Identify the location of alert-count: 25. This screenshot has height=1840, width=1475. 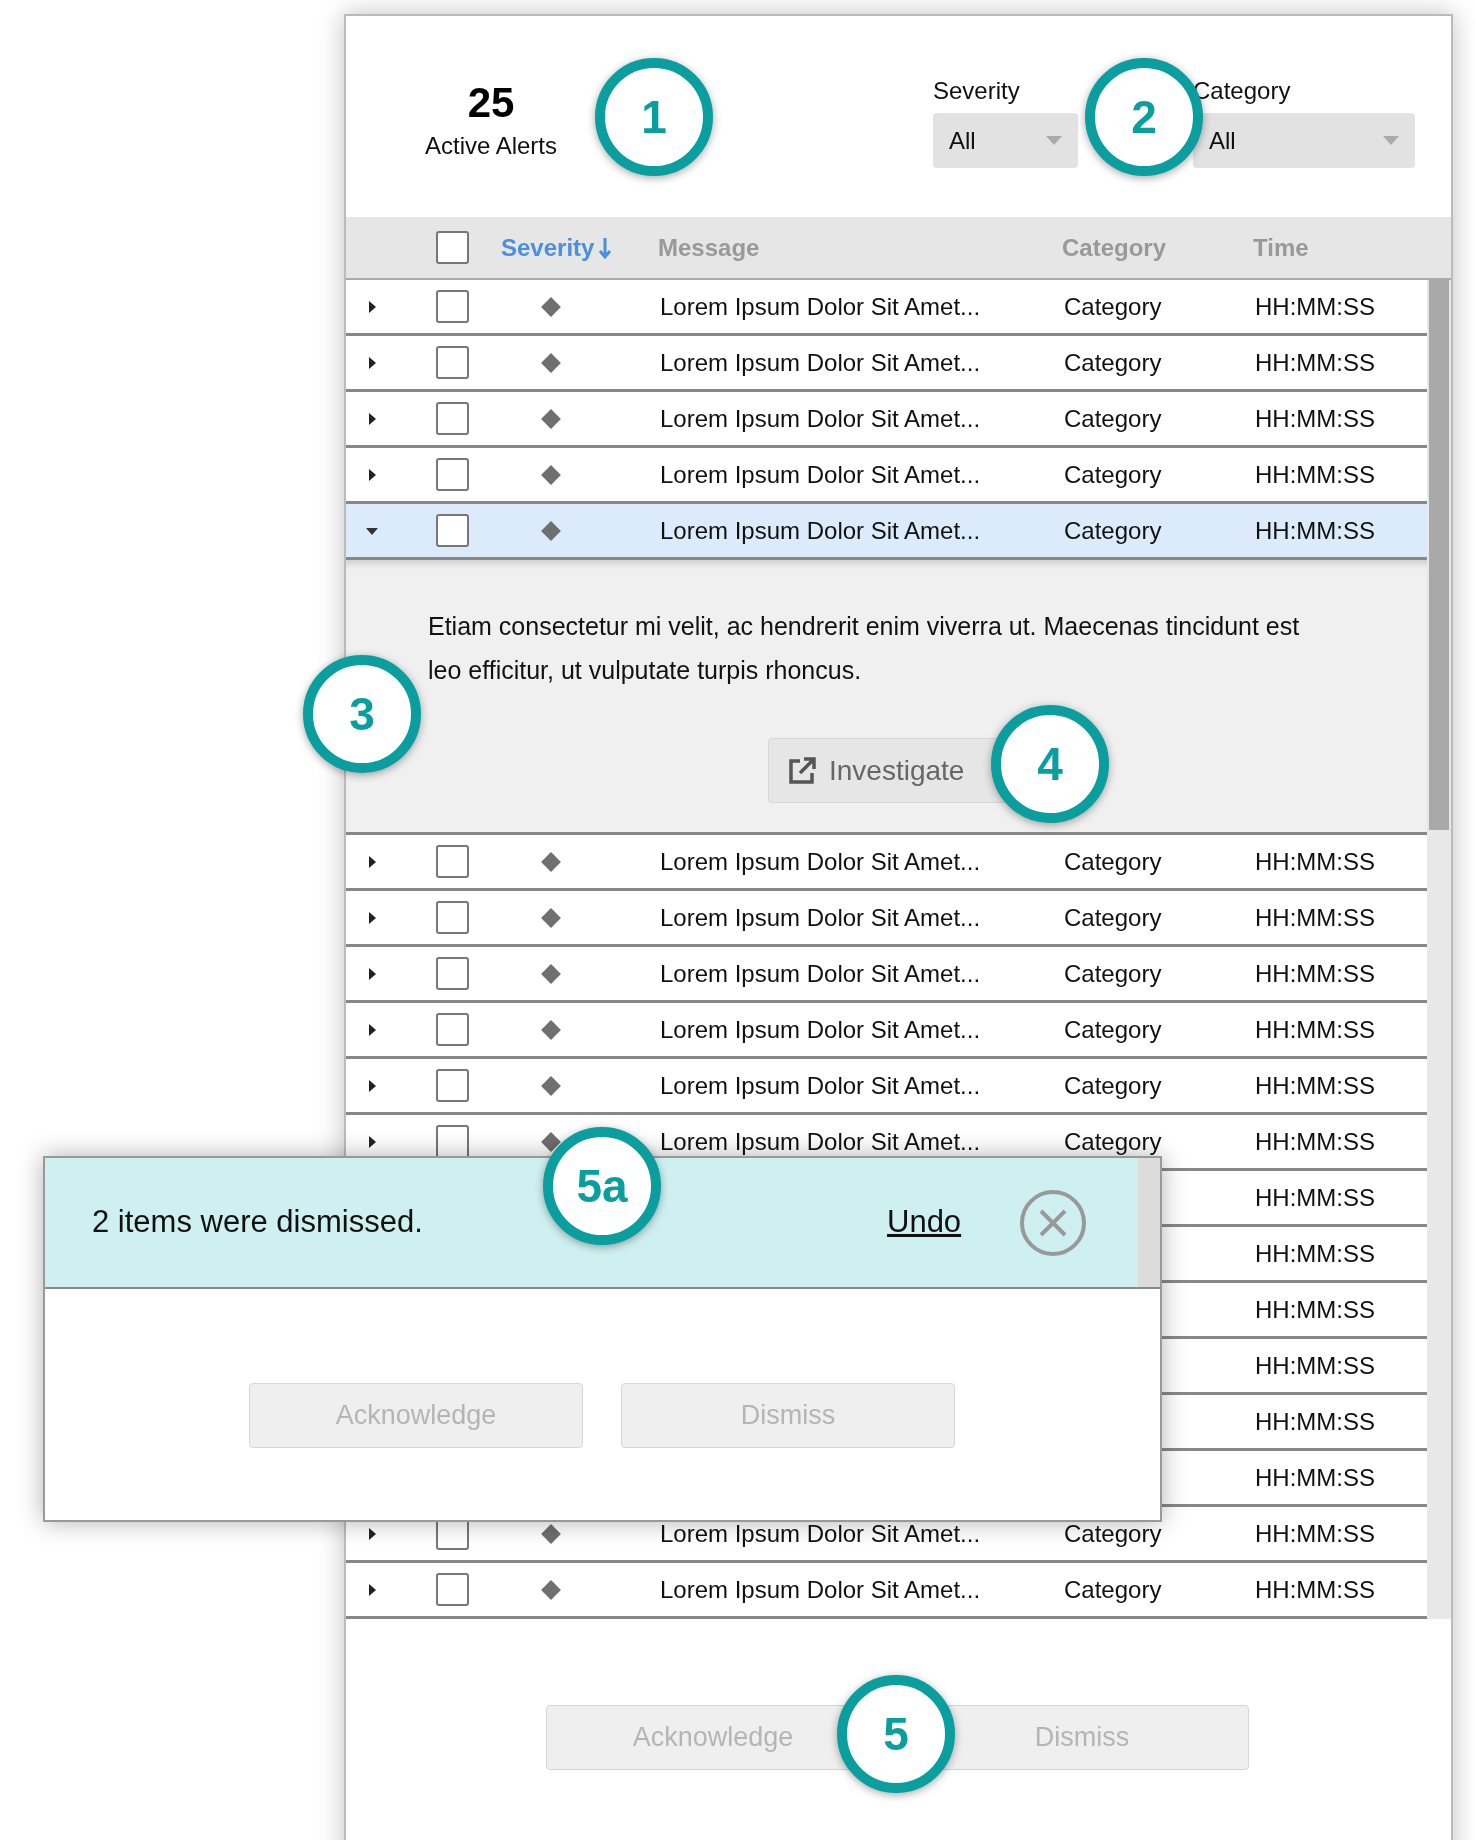
(491, 103).